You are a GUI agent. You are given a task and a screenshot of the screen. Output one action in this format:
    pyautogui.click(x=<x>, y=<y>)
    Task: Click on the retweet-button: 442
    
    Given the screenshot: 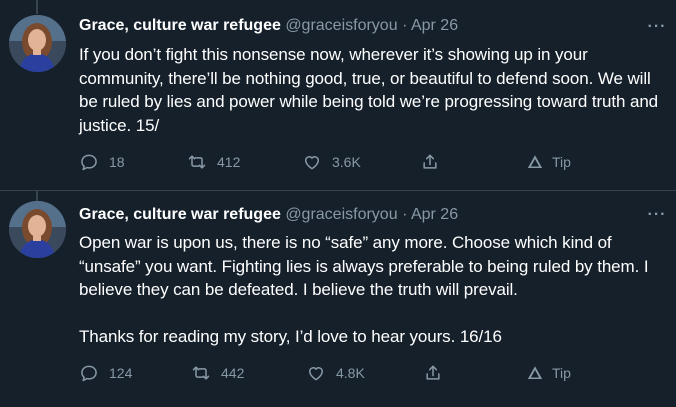 What is the action you would take?
    pyautogui.click(x=217, y=373)
    